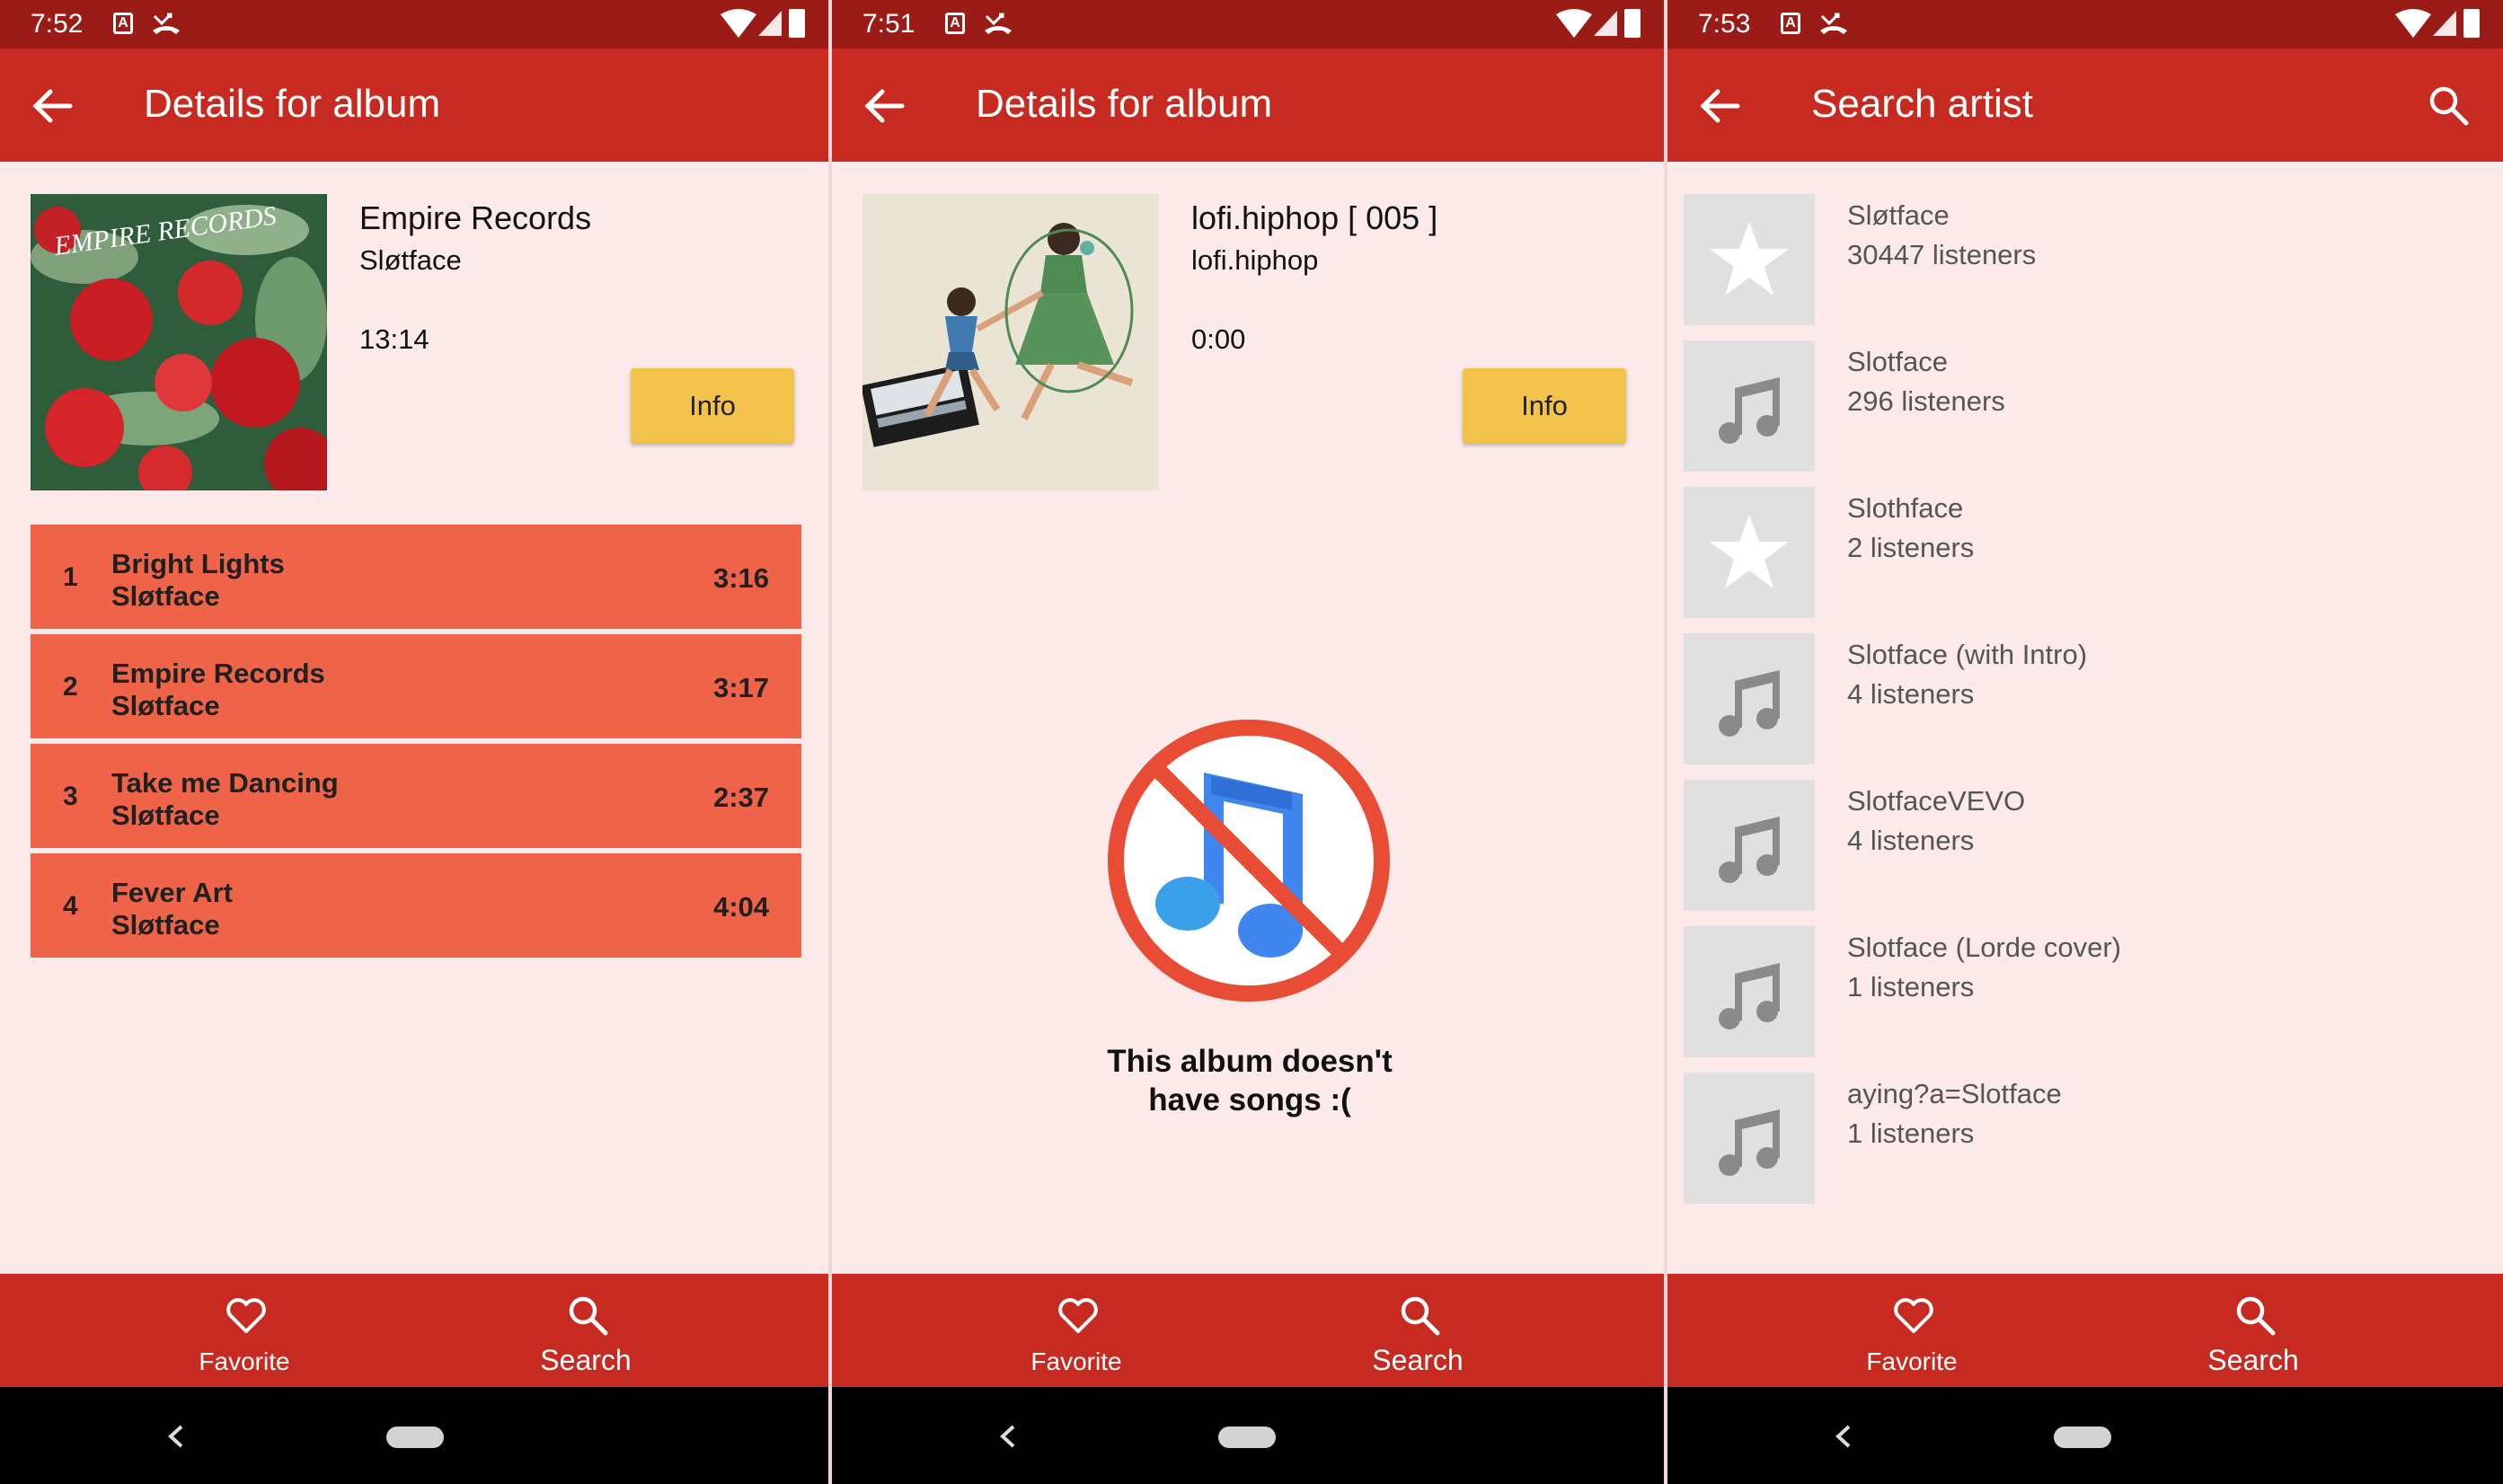 The image size is (2503, 1484). I want to click on no-music-icon, so click(1249, 861).